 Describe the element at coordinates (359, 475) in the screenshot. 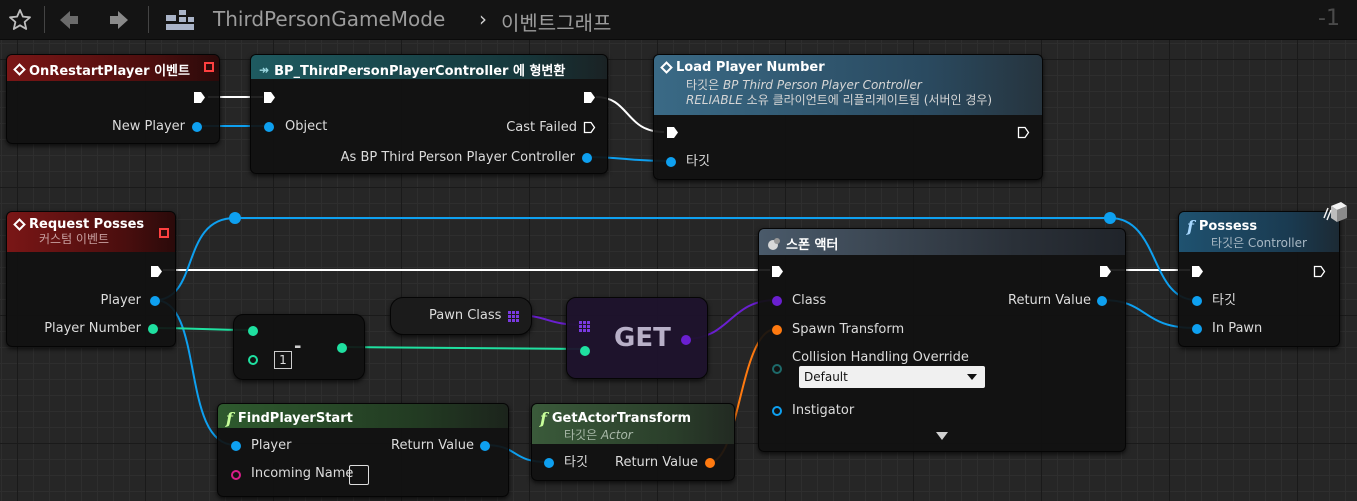

I see `incoming-name-field` at that location.